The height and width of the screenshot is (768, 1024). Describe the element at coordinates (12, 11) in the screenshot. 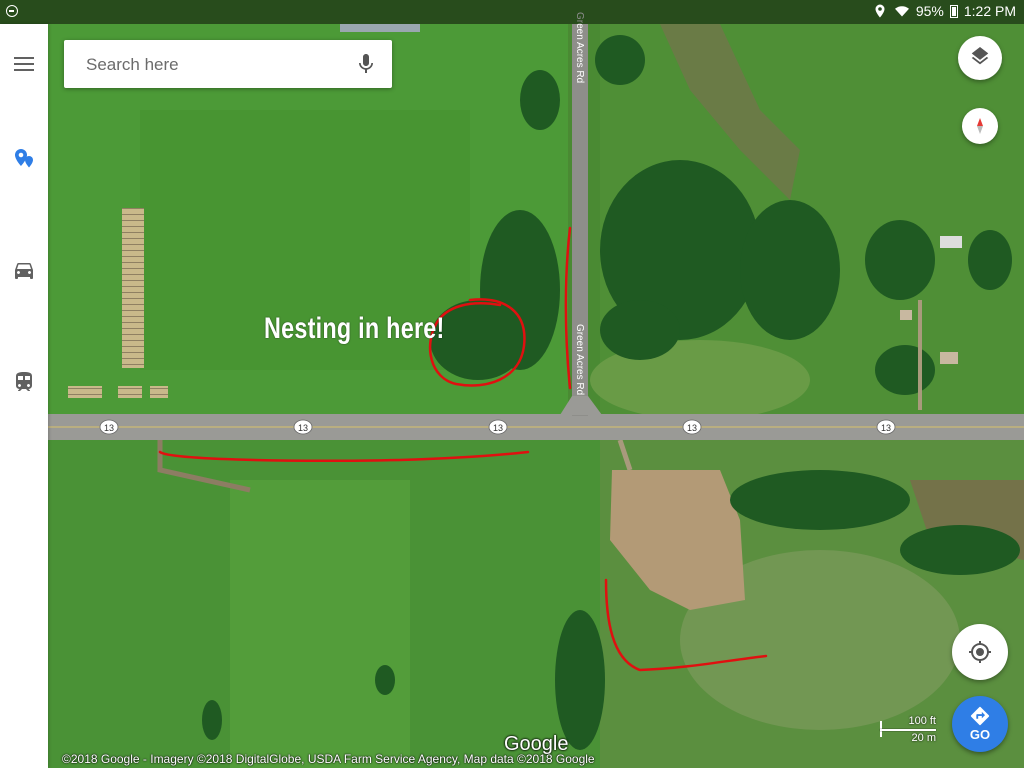

I see `do-not-disturb-icon` at that location.